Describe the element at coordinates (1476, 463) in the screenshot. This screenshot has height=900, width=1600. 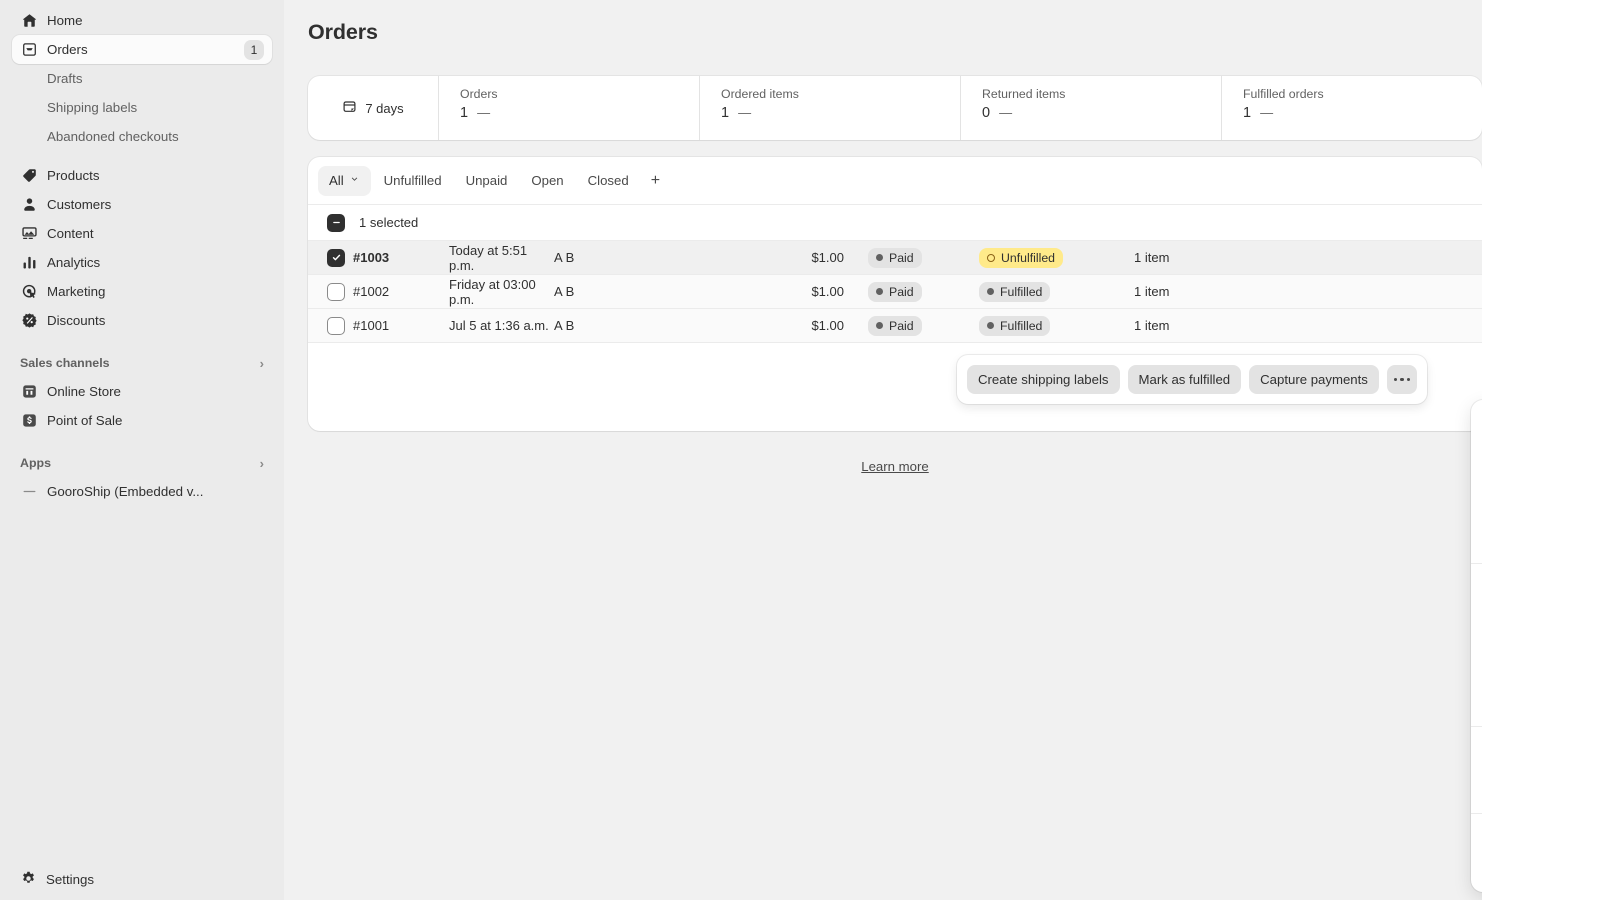
I see `menu-item-cancel-fulfillment-requests: Cancel fulfillment requests` at that location.